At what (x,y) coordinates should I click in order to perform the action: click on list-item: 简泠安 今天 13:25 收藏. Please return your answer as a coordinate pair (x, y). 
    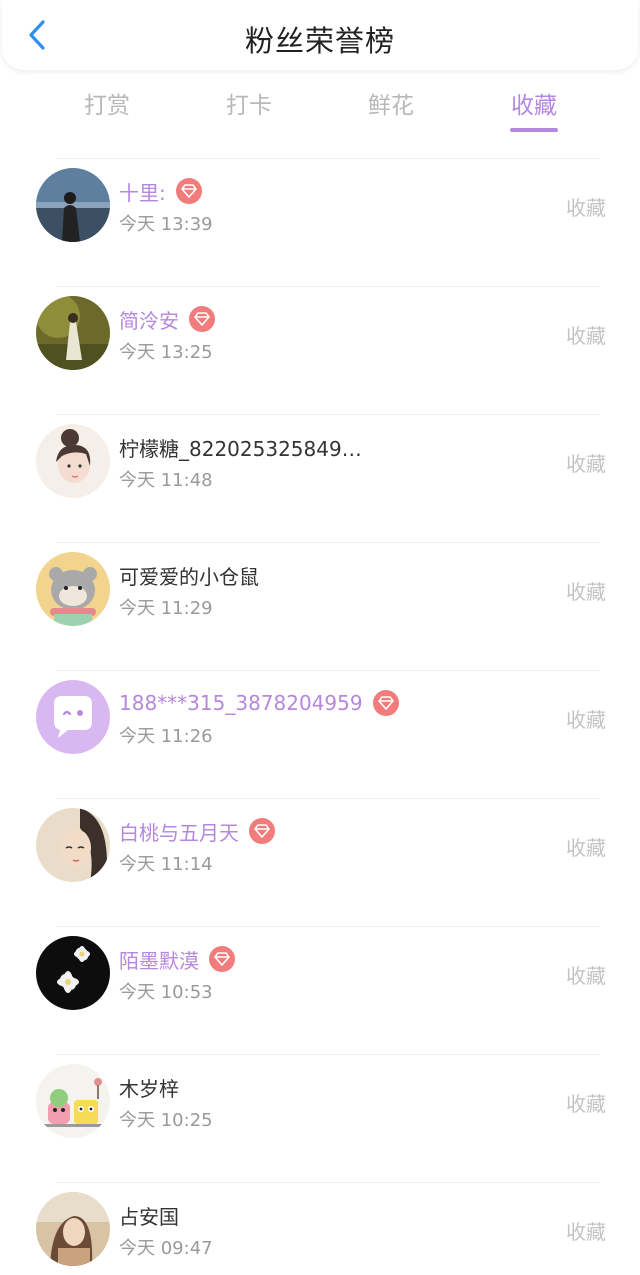
    Looking at the image, I should click on (320, 342).